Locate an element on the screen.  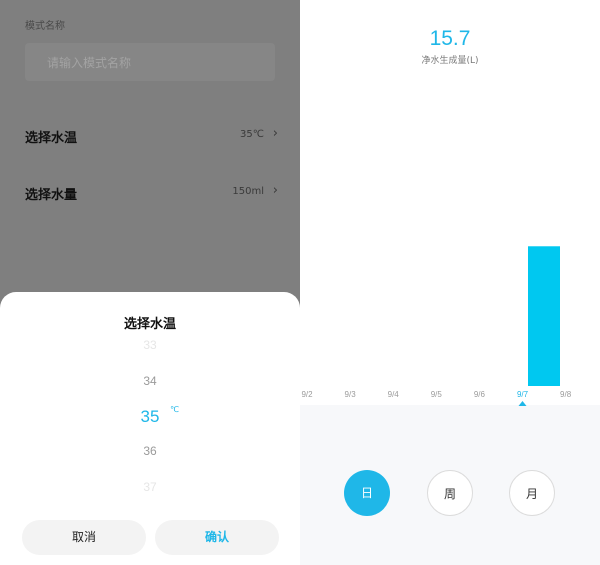
mode-name-title: 模式名称 is located at coordinates (45, 26).